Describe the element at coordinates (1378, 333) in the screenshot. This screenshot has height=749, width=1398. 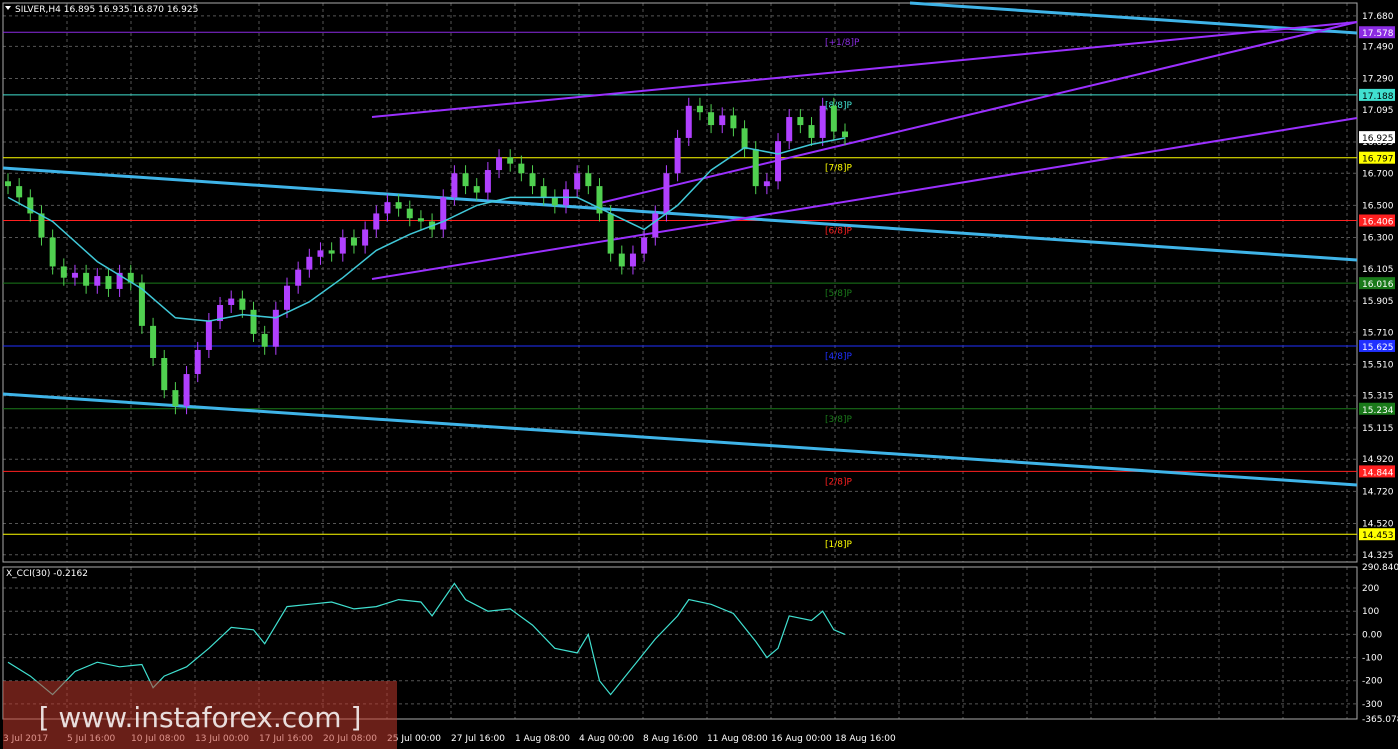
I see `price-axis-label-10: 15.710` at that location.